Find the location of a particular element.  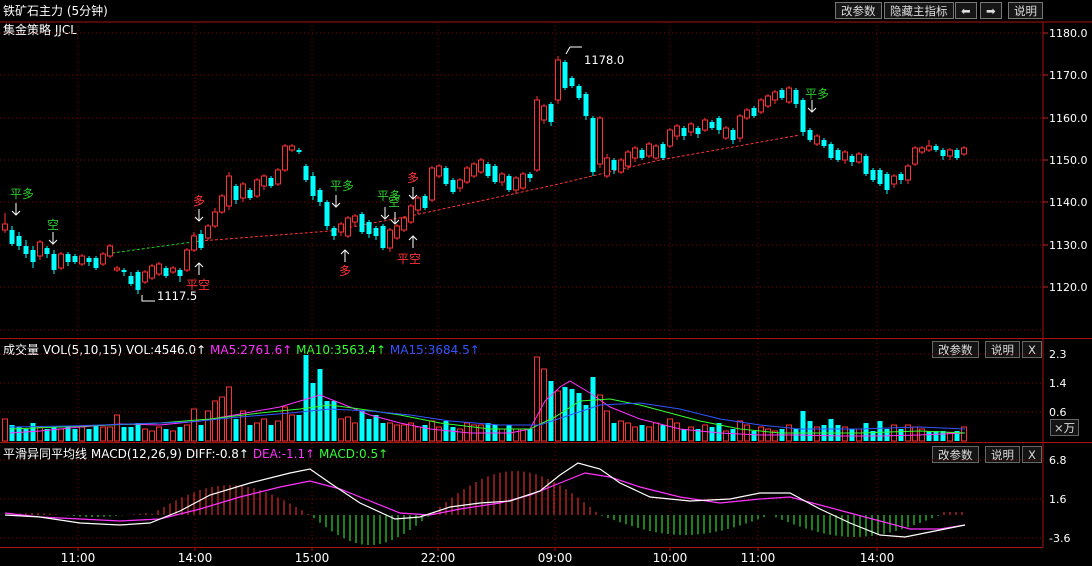

price-axis-ticks is located at coordinates (1045, 160).